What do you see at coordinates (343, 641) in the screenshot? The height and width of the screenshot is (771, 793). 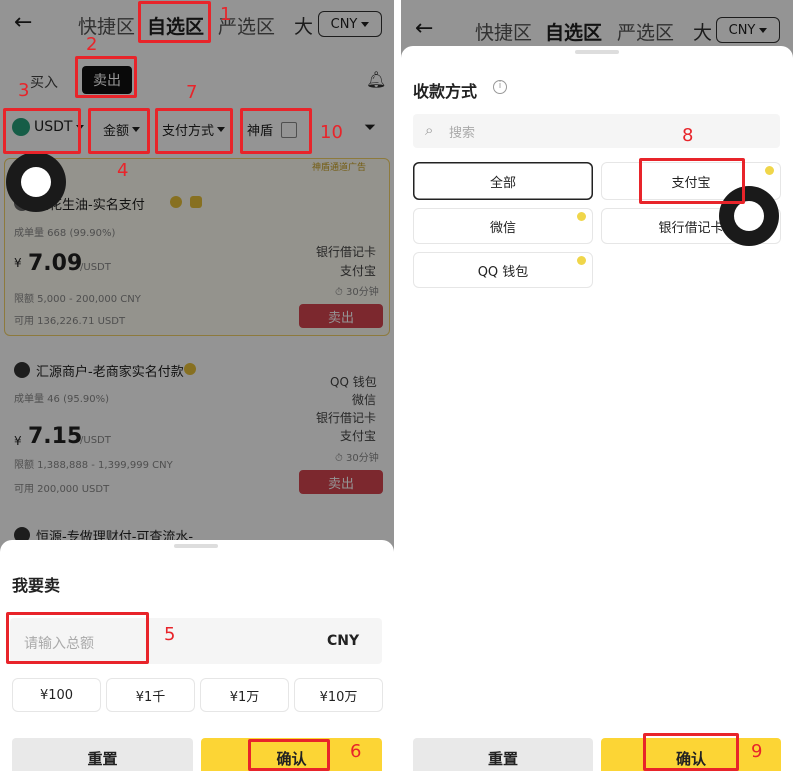 I see `input-currency: CNY` at bounding box center [343, 641].